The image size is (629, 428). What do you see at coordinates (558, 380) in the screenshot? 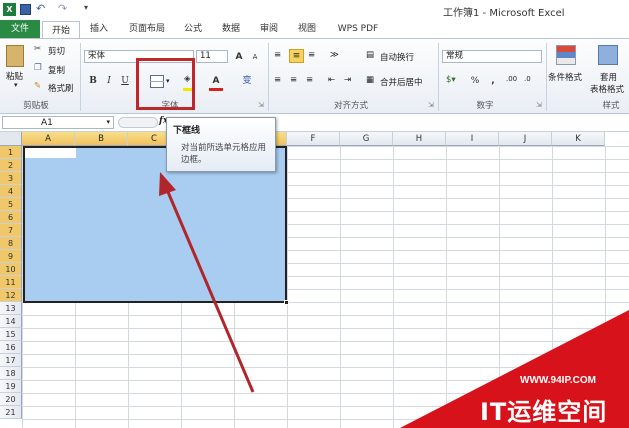
I see `watermark-url: WWW.94IP.COM` at bounding box center [558, 380].